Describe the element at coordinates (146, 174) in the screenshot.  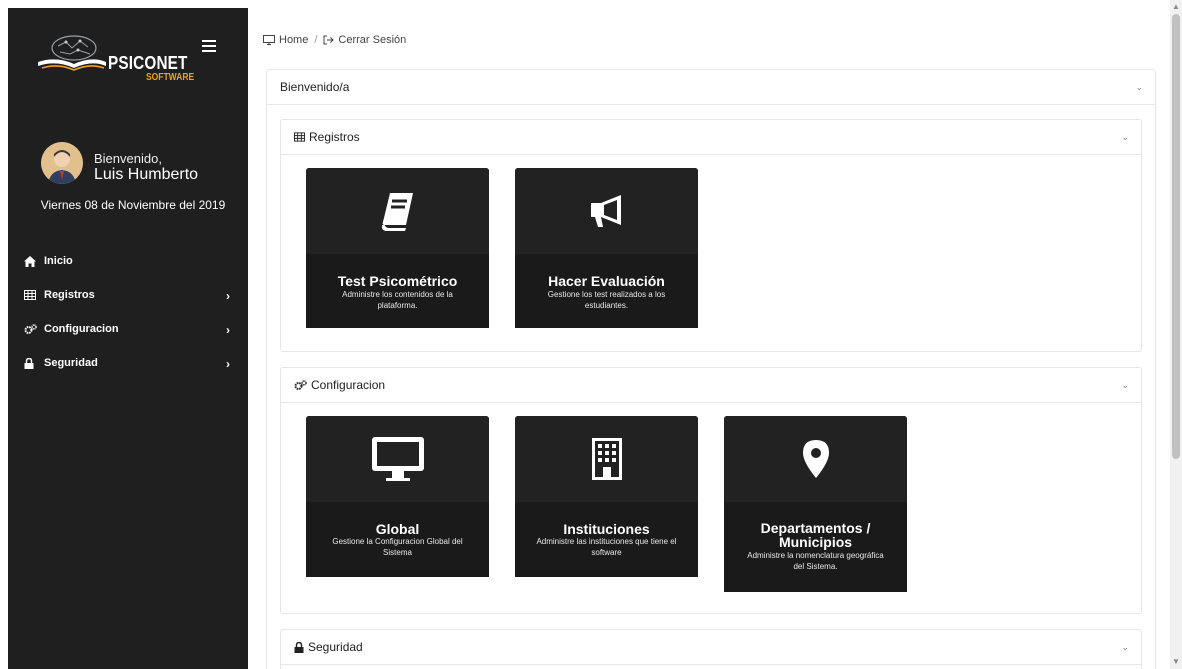
I see `user-name: Luis Humberto` at that location.